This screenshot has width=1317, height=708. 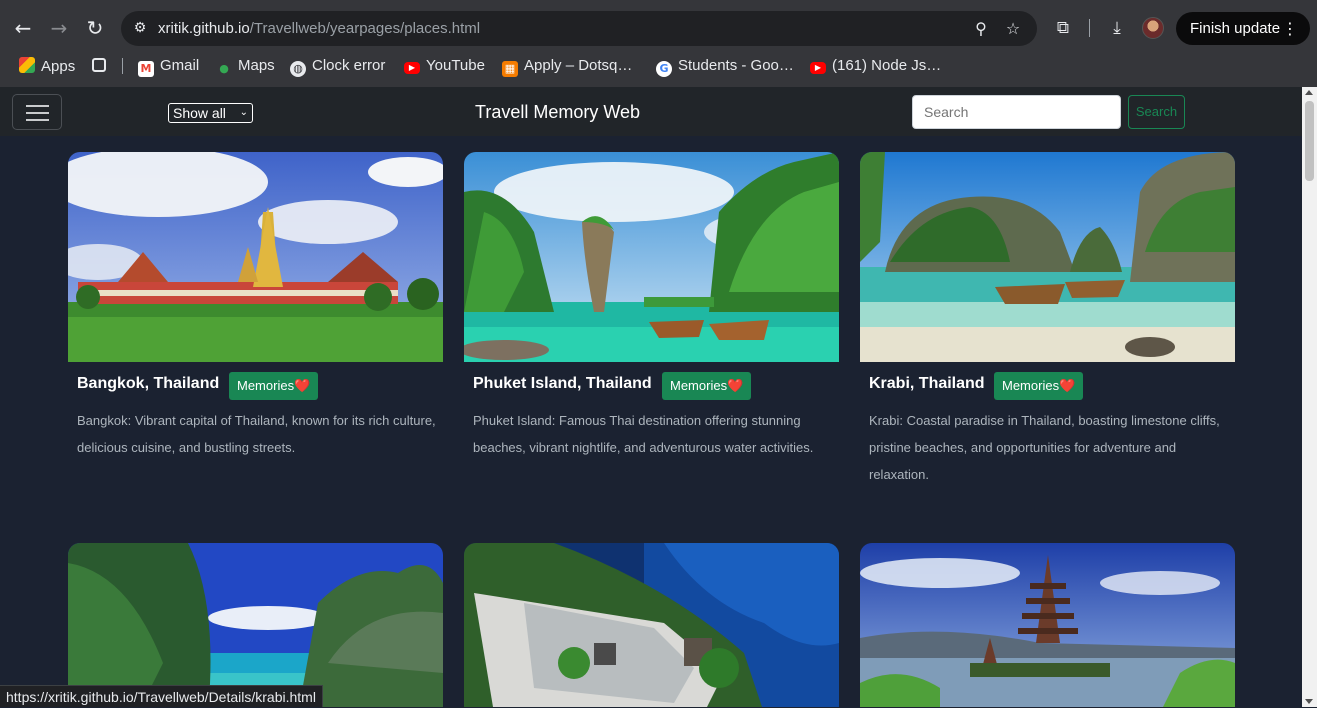 What do you see at coordinates (562, 383) in the screenshot?
I see `card-title: Phuket Island, Thailand` at bounding box center [562, 383].